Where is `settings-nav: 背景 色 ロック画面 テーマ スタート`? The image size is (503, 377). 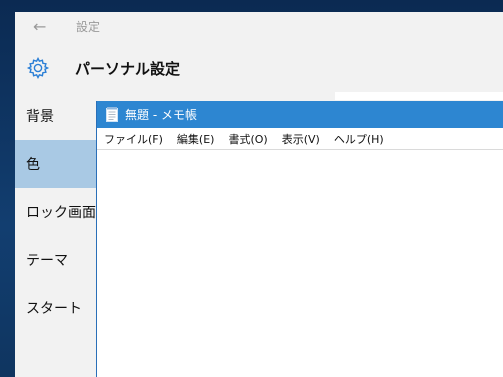
settings-nav: 背景 色 ロック画面 テーマ スタート is located at coordinates (55, 212).